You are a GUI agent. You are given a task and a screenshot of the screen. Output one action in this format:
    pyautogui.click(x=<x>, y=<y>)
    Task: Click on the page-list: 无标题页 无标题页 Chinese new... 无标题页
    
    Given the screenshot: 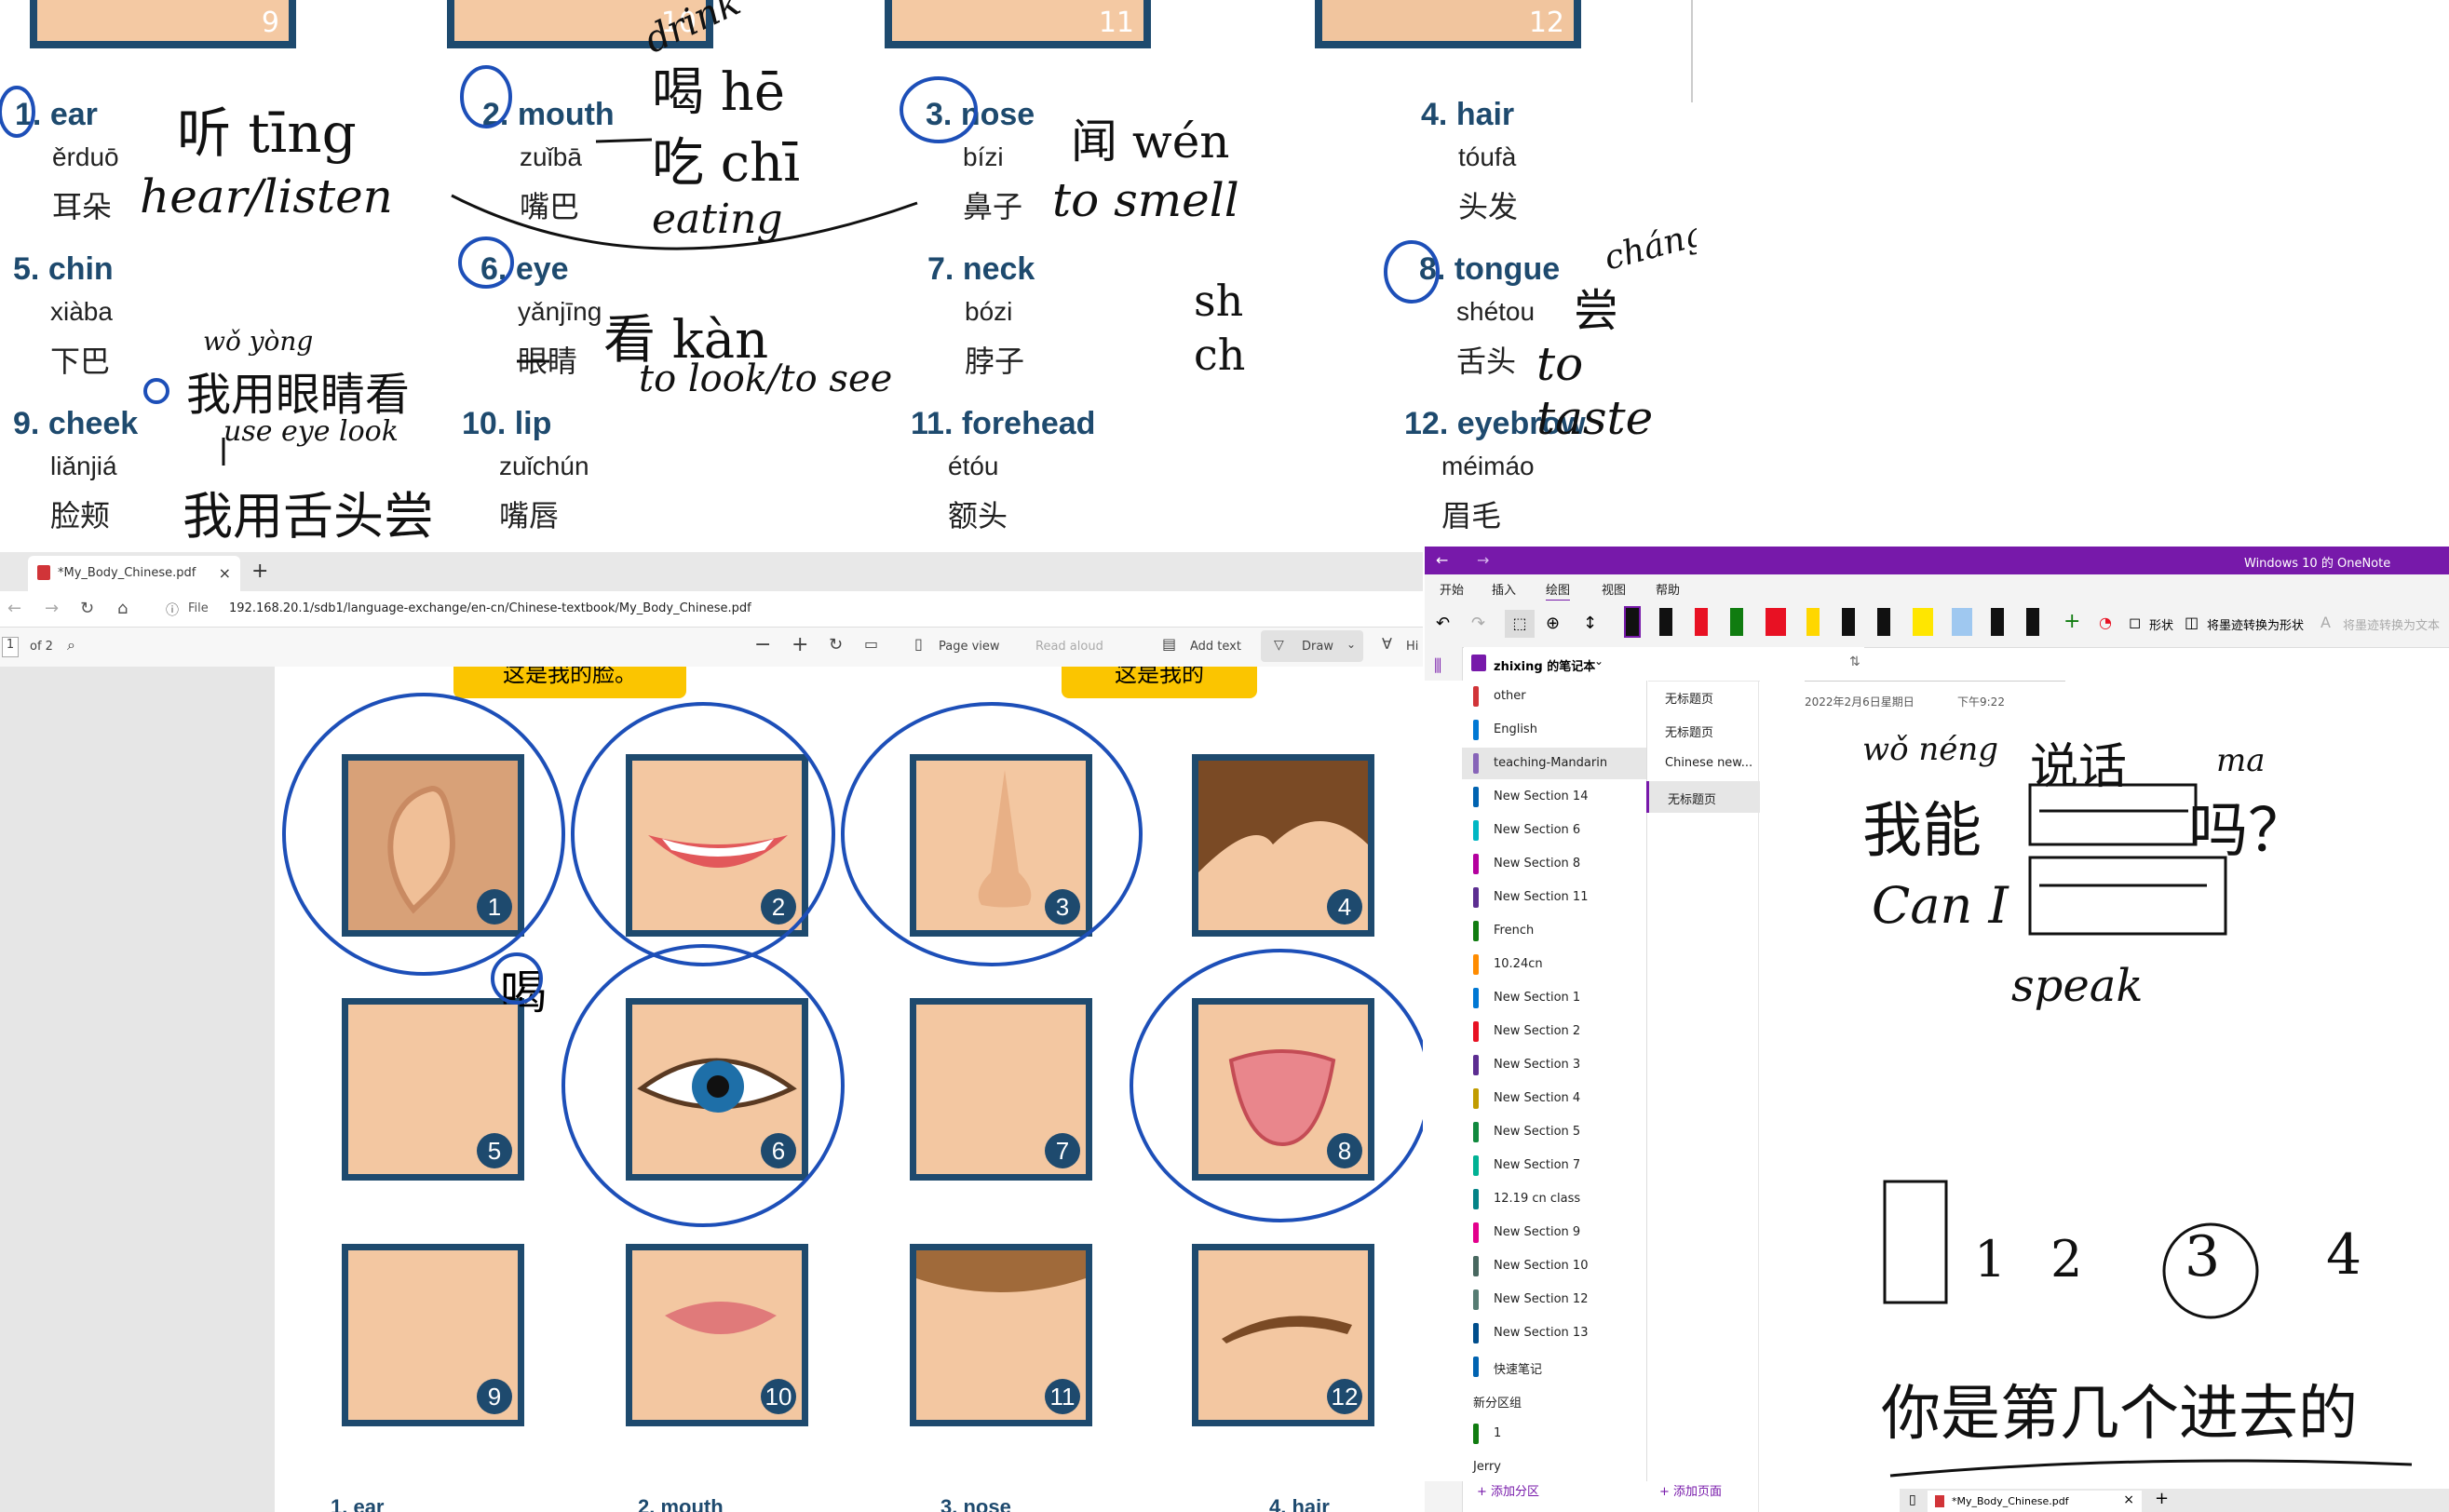 What is the action you would take?
    pyautogui.click(x=1593, y=1081)
    